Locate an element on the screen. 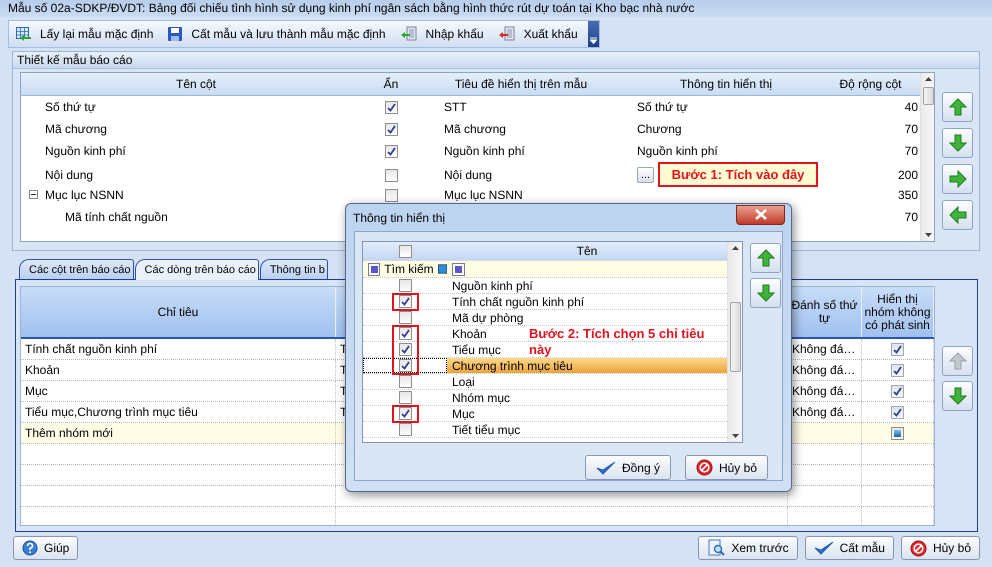 Image resolution: width=992 pixels, height=567 pixels. table-cell: Tiểu mục,Chương trình mục tiêu is located at coordinates (111, 412).